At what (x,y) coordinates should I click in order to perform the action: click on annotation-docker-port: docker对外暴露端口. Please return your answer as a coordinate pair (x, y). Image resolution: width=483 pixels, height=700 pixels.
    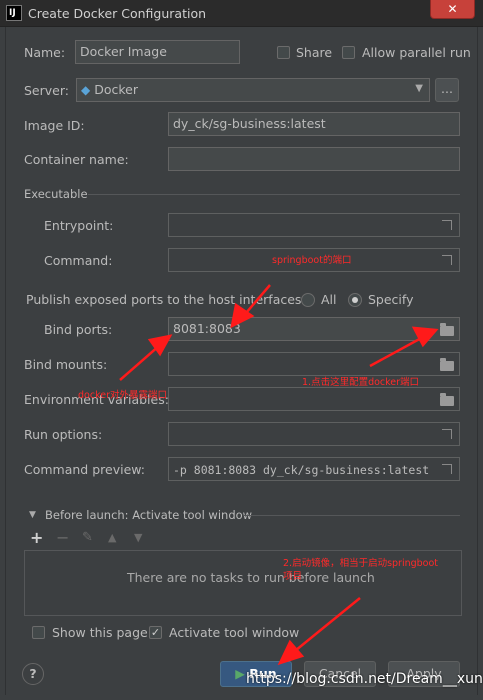
    Looking at the image, I should click on (122, 395).